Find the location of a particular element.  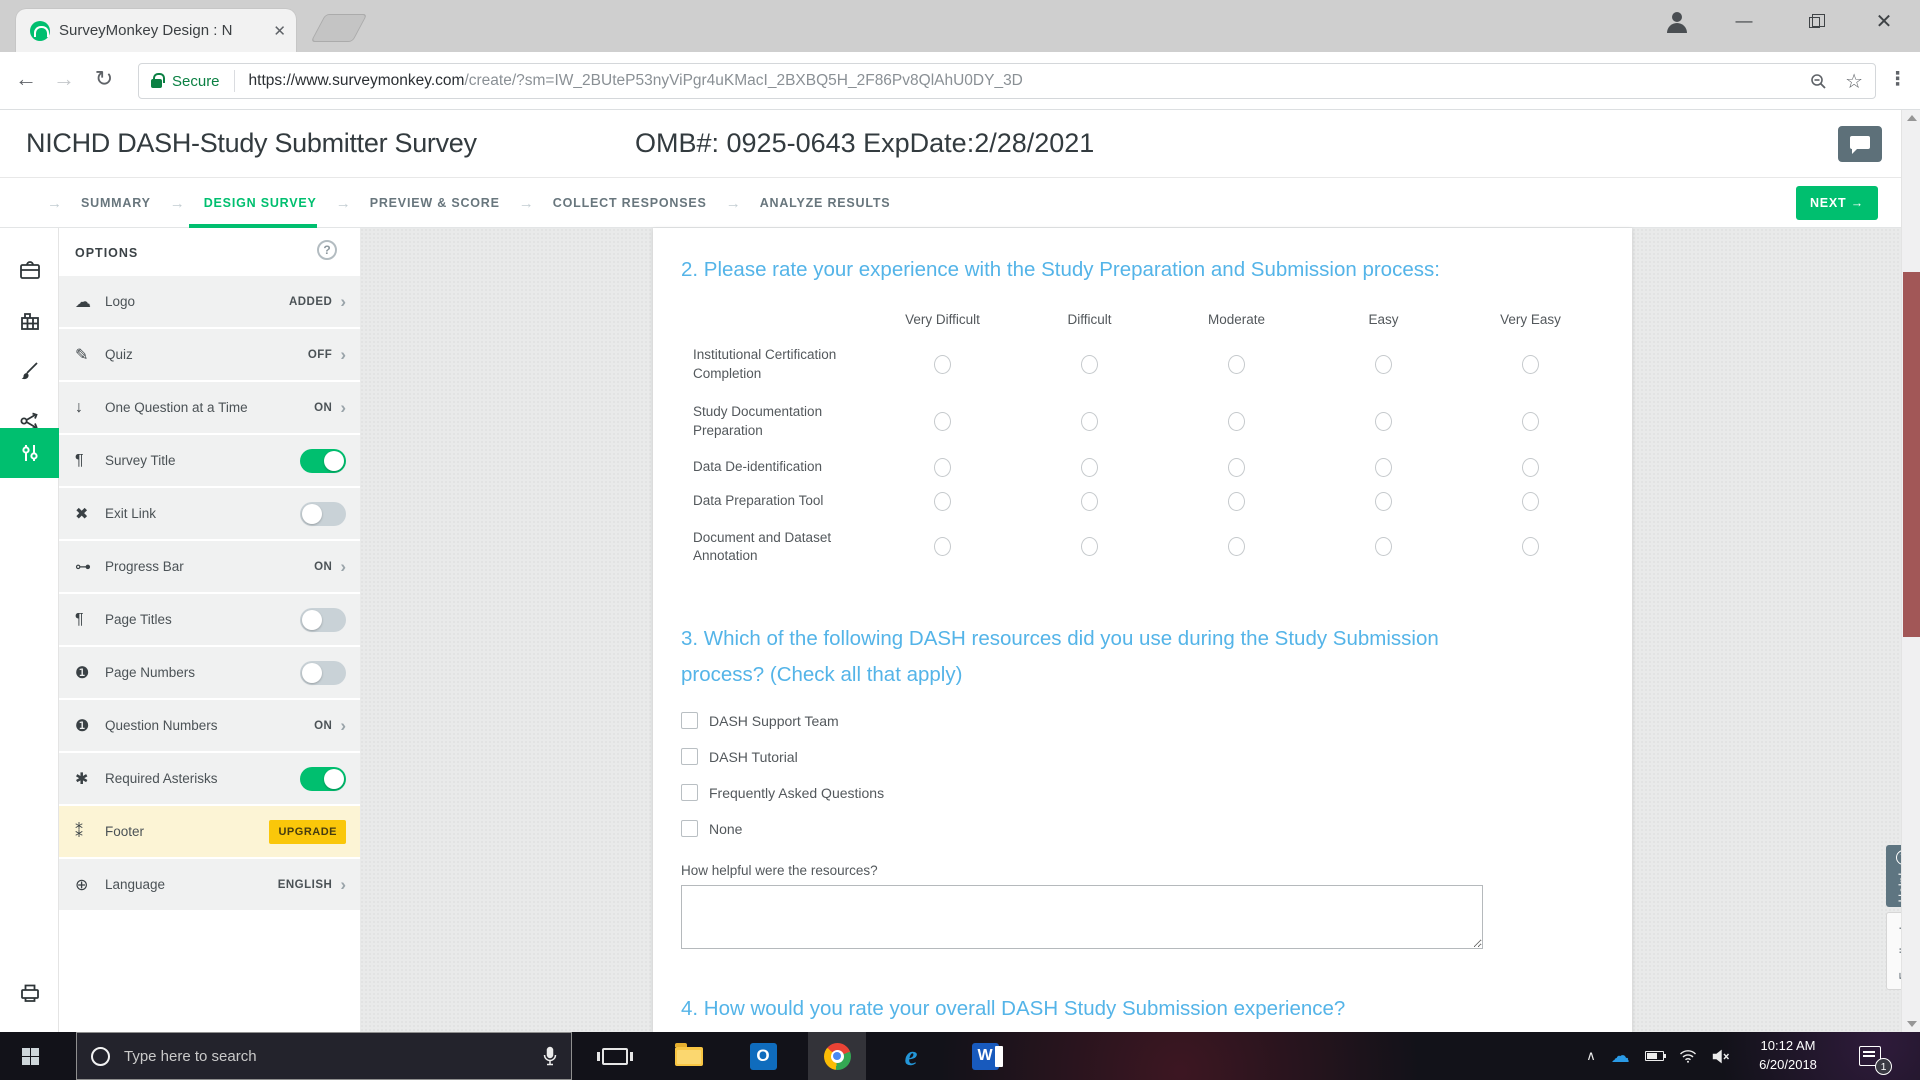

checkbox-option: Frequently Asked Questions is located at coordinates (1143, 793).